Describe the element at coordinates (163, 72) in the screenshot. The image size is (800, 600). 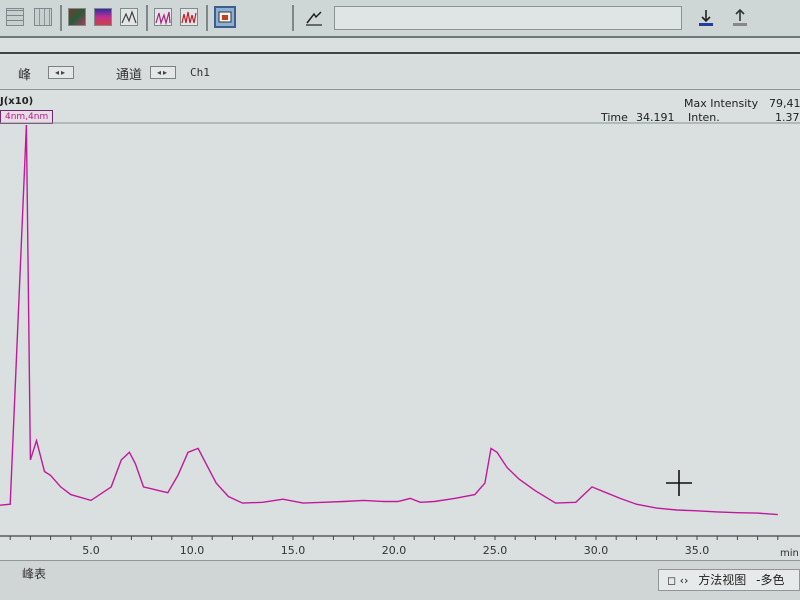
I see `channel-spinner: ◂▸` at that location.